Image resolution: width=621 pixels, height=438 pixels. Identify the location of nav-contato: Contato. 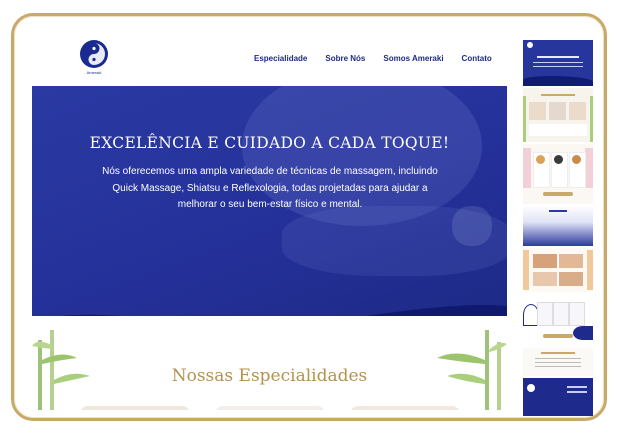
(477, 58).